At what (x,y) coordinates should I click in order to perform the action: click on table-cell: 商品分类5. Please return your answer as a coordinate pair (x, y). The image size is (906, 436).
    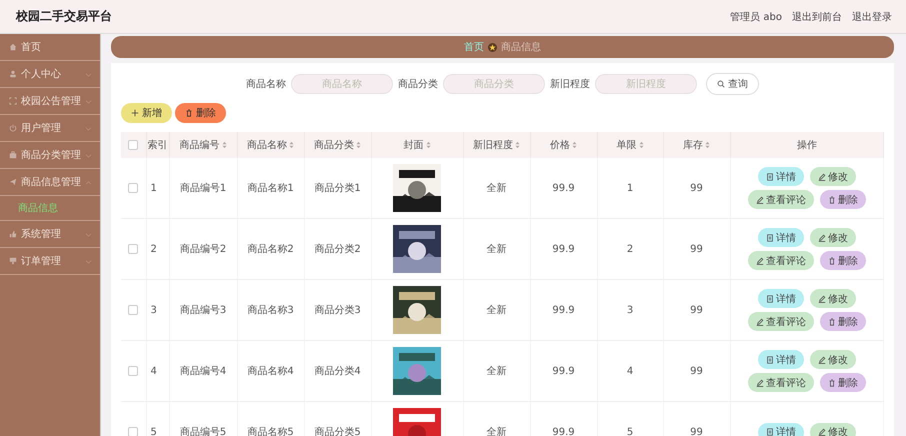
    Looking at the image, I should click on (337, 431).